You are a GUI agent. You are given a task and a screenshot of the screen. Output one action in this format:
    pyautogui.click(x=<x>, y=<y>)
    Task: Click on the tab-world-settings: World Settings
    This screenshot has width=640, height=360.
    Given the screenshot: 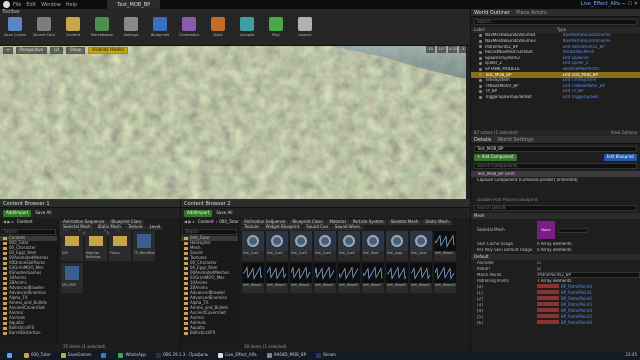 What is the action you would take?
    pyautogui.click(x=515, y=140)
    